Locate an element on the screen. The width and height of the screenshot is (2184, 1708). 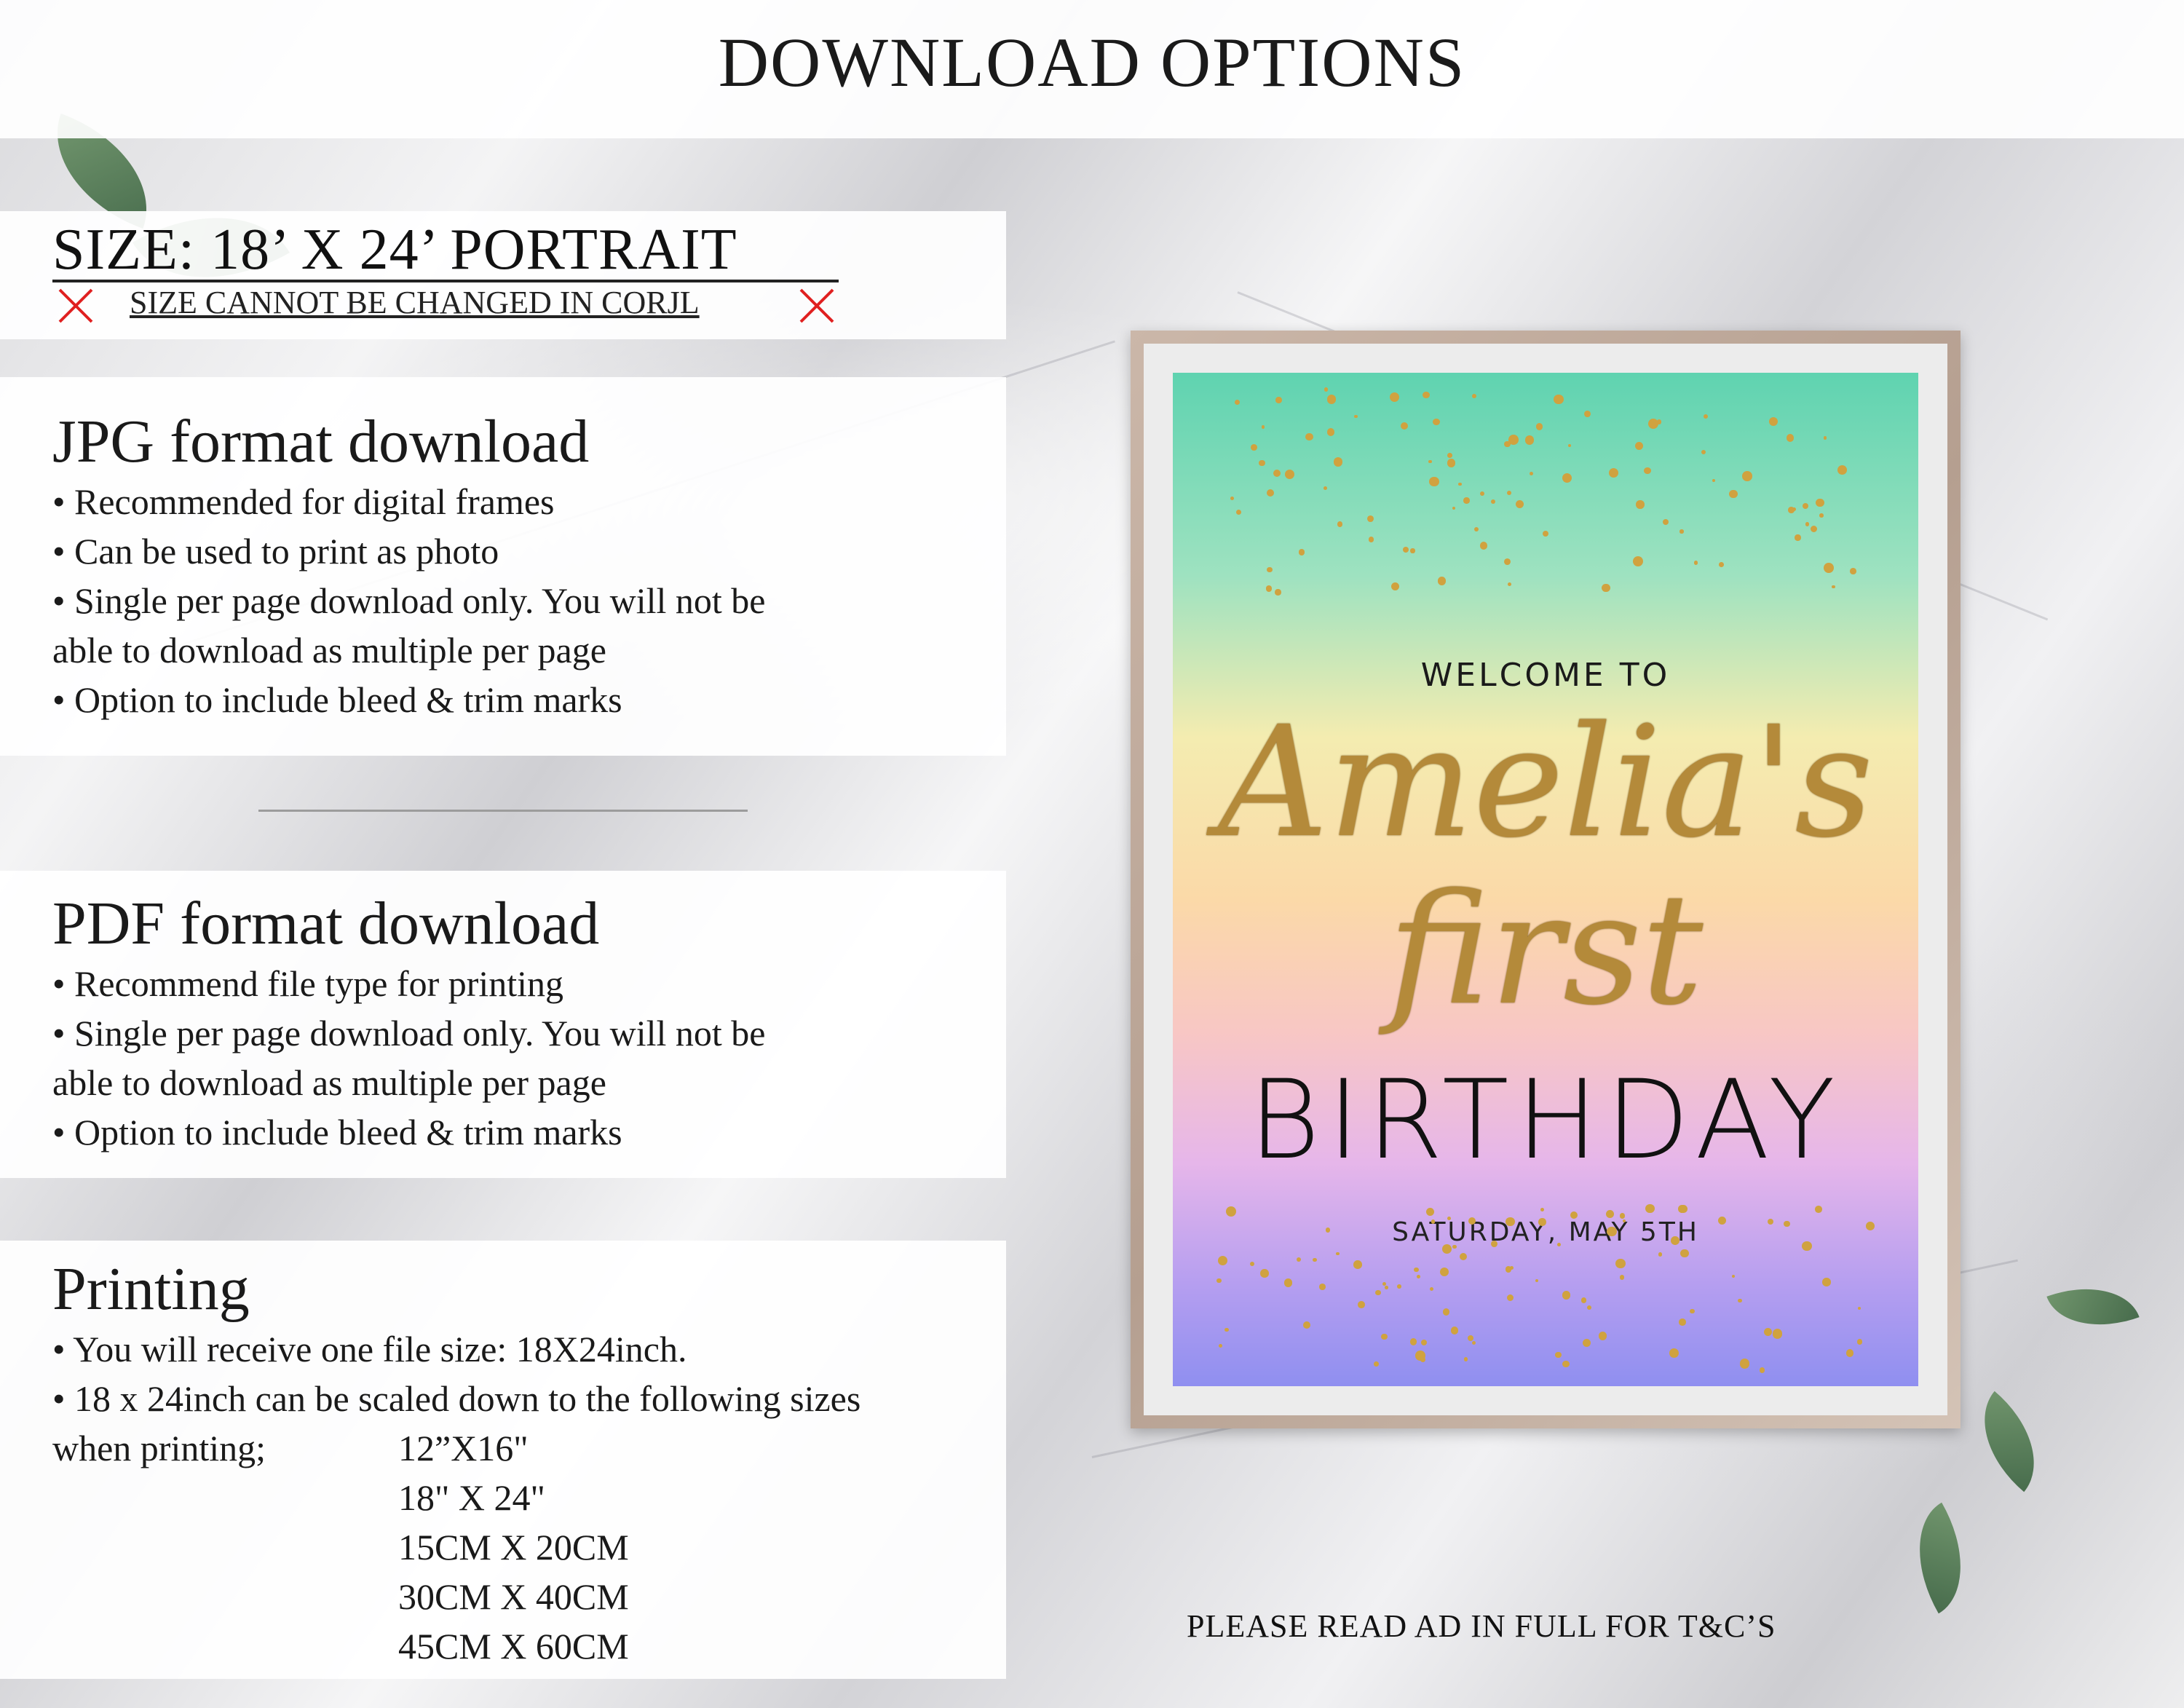
print-size-item: 45CM X 60CM is located at coordinates (513, 1646).